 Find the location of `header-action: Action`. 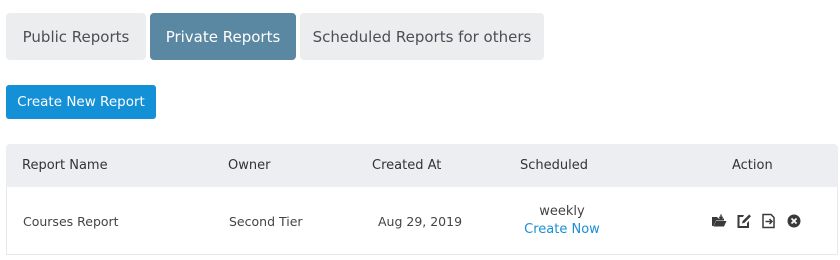

header-action: Action is located at coordinates (752, 165).